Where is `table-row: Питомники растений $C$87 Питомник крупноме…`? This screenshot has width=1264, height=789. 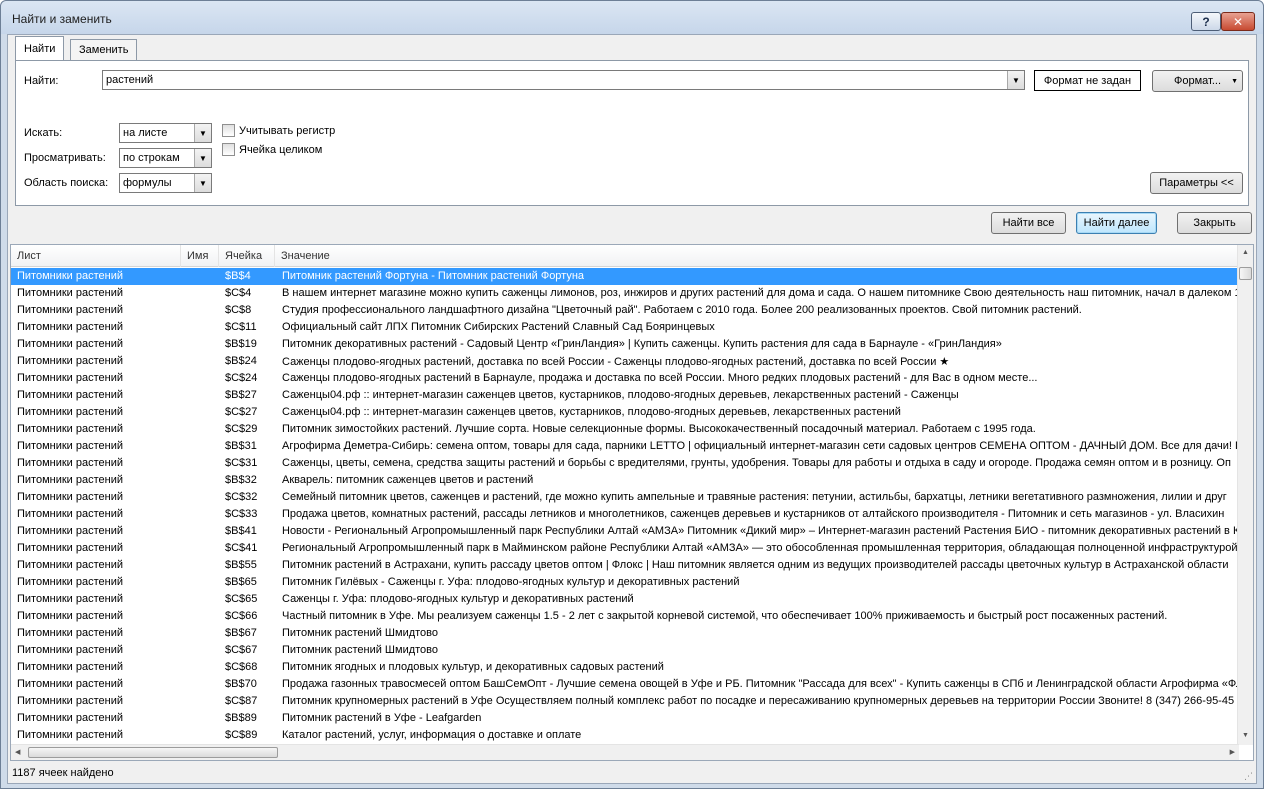
table-row: Питомники растений $C$87 Питомник крупноме… is located at coordinates (625, 701).